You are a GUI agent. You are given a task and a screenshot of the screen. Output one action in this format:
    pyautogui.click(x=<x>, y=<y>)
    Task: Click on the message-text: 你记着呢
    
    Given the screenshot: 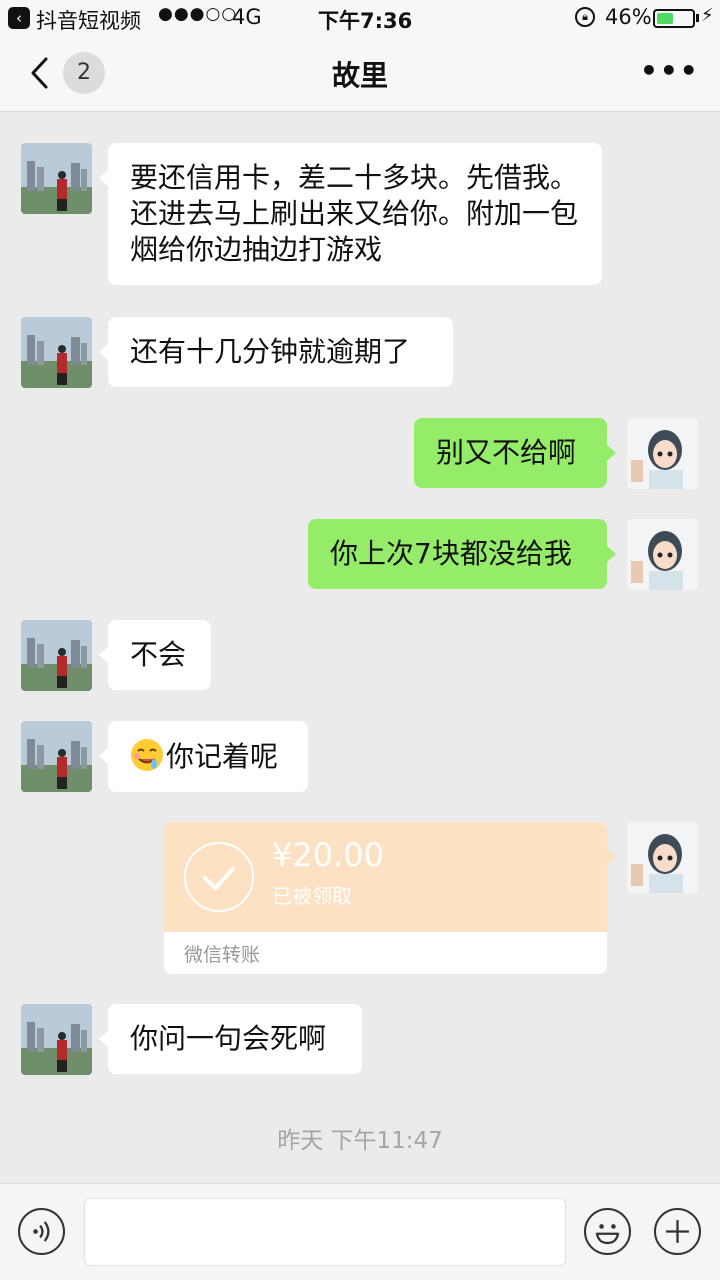 What is the action you would take?
    pyautogui.click(x=222, y=756)
    